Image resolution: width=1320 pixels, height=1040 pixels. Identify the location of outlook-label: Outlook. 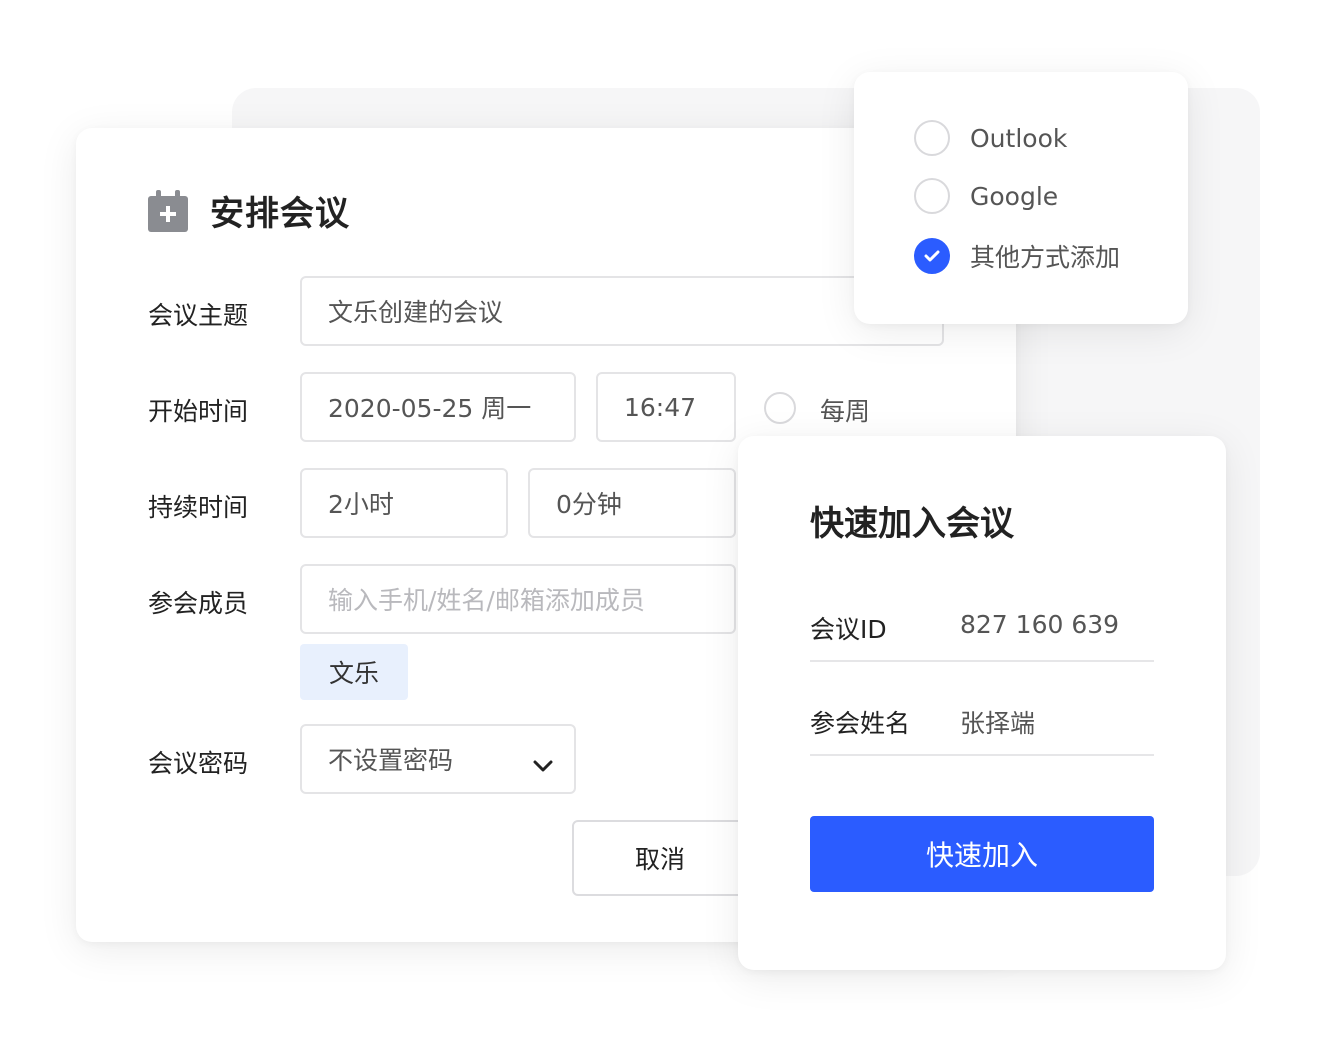
(1019, 138).